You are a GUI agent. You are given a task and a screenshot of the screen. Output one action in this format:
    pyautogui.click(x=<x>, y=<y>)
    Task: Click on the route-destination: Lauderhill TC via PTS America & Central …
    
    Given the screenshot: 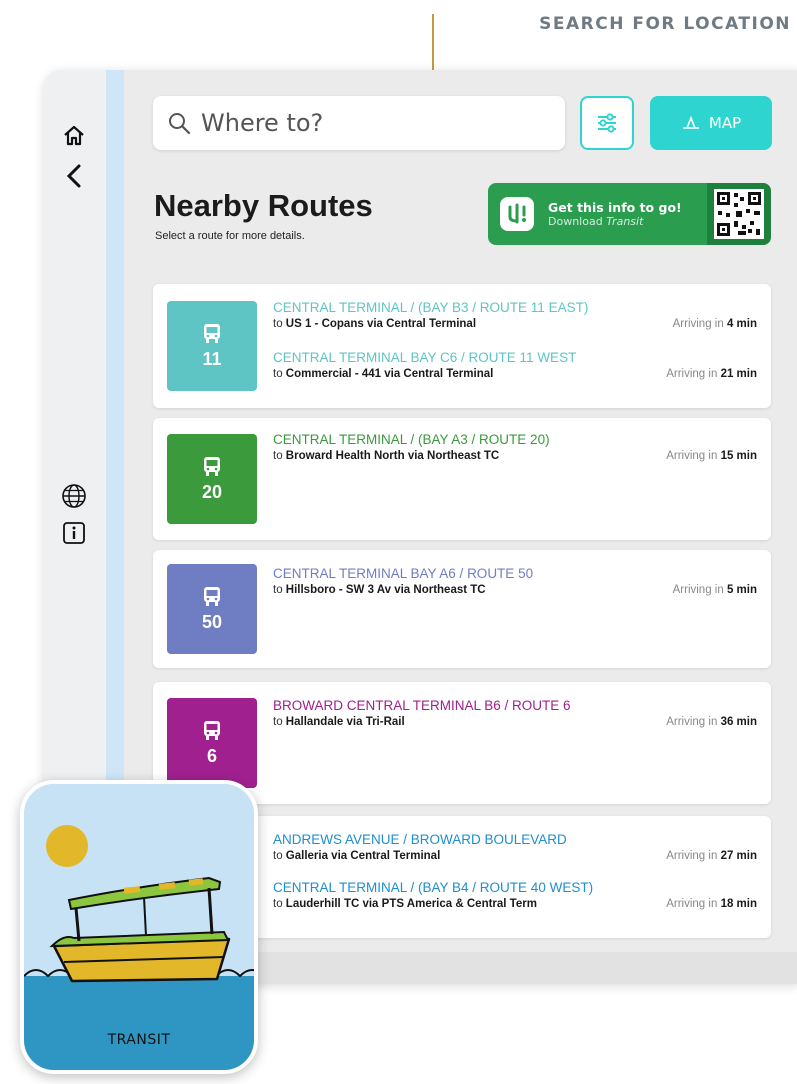 What is the action you would take?
    pyautogui.click(x=411, y=904)
    